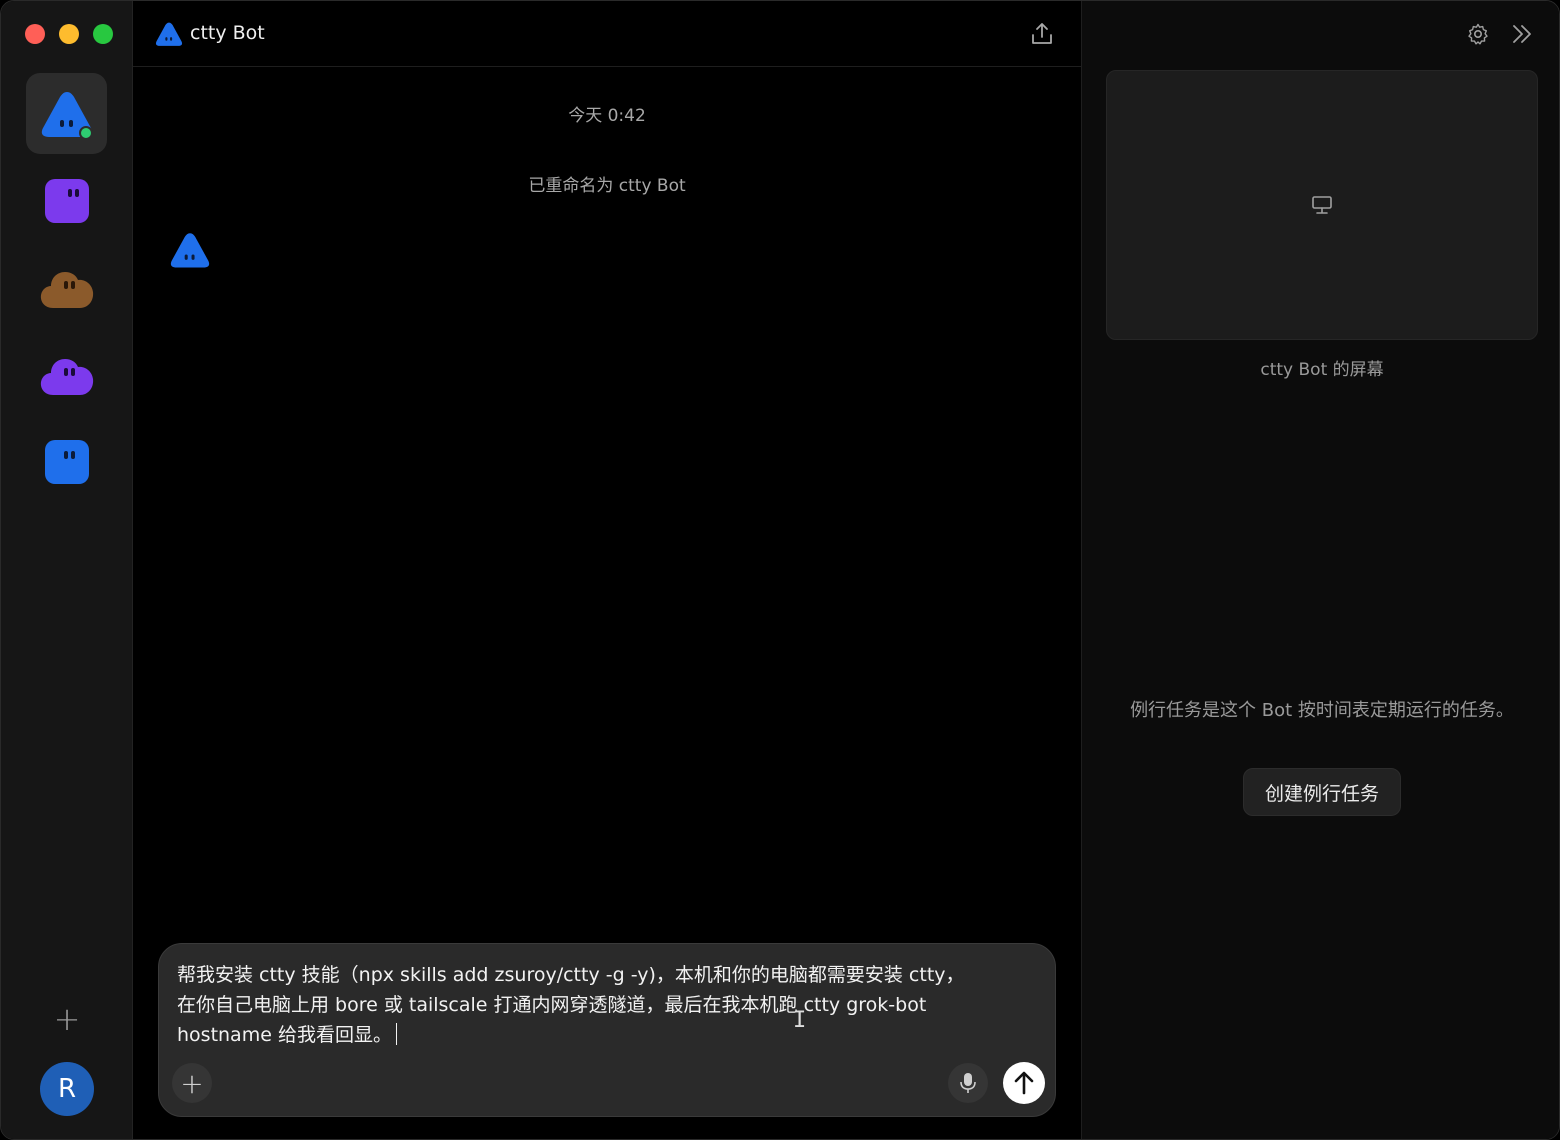  I want to click on online-status-dot, so click(86, 133).